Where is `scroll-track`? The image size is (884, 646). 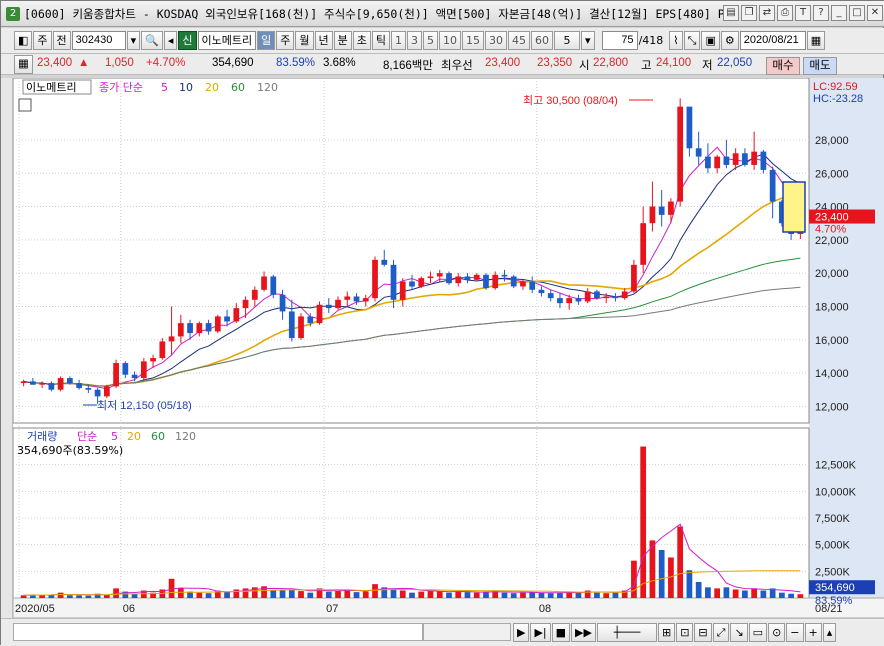 scroll-track is located at coordinates (218, 632).